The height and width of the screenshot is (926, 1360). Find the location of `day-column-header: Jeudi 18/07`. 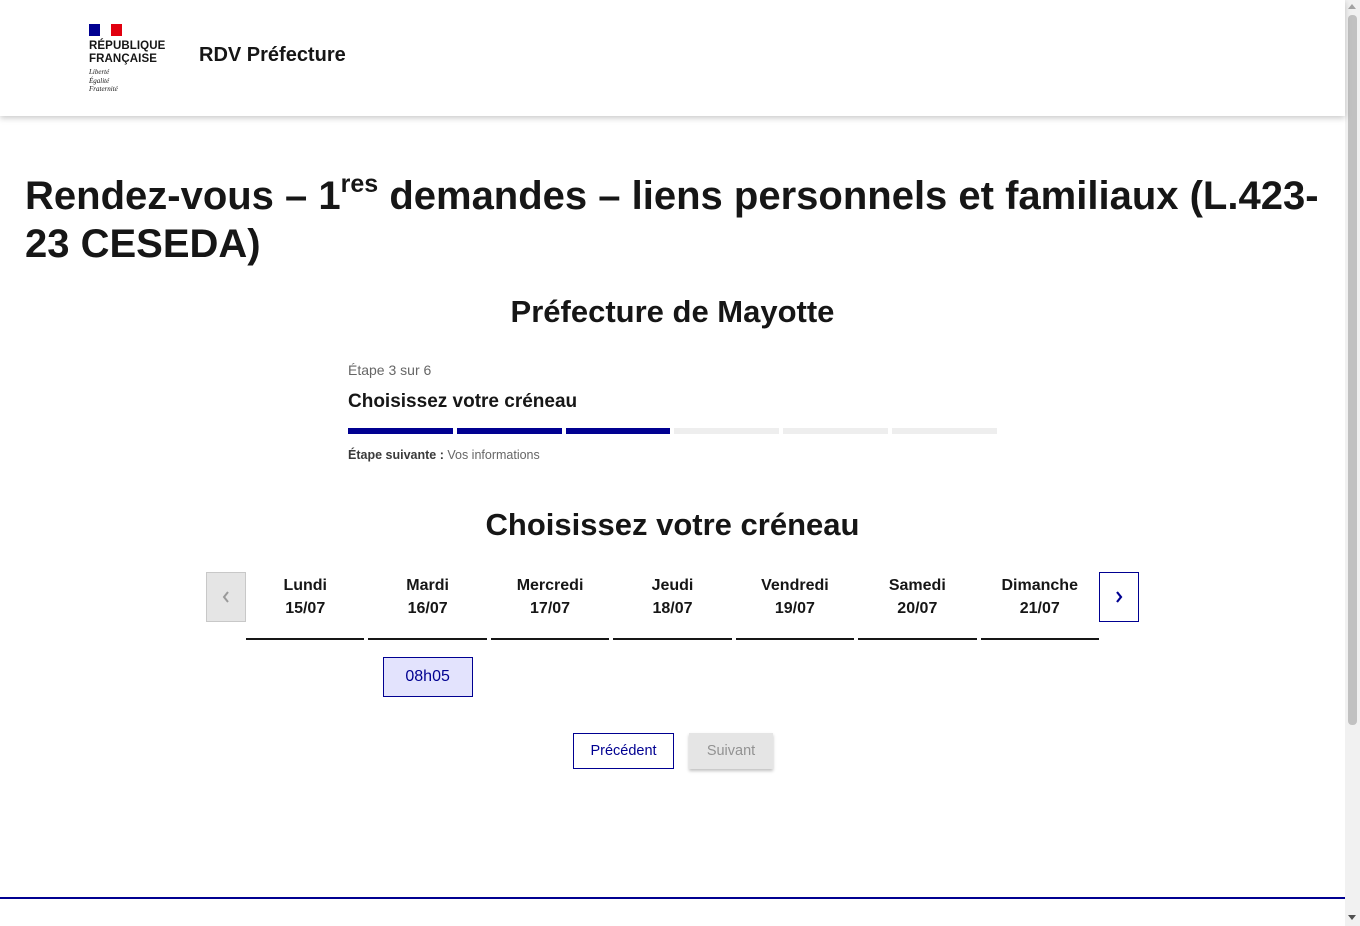

day-column-header: Jeudi 18/07 is located at coordinates (672, 606).